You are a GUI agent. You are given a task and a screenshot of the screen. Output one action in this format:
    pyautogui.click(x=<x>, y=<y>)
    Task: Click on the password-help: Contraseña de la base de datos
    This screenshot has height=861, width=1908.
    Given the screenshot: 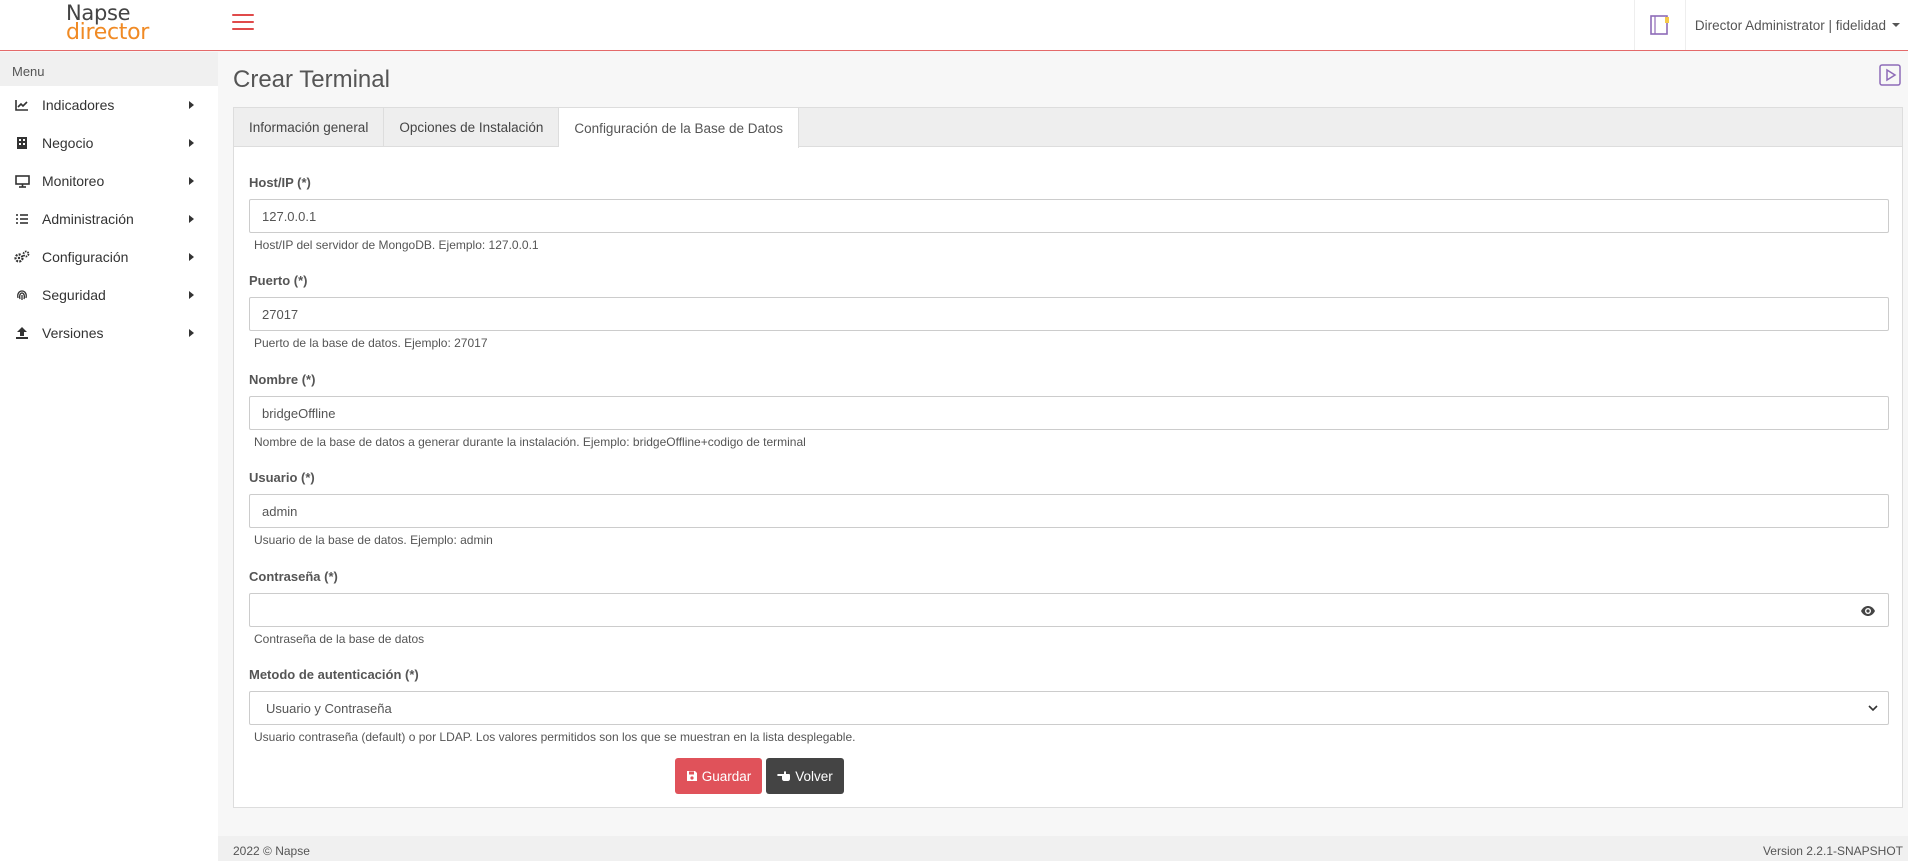 What is the action you would take?
    pyautogui.click(x=339, y=639)
    